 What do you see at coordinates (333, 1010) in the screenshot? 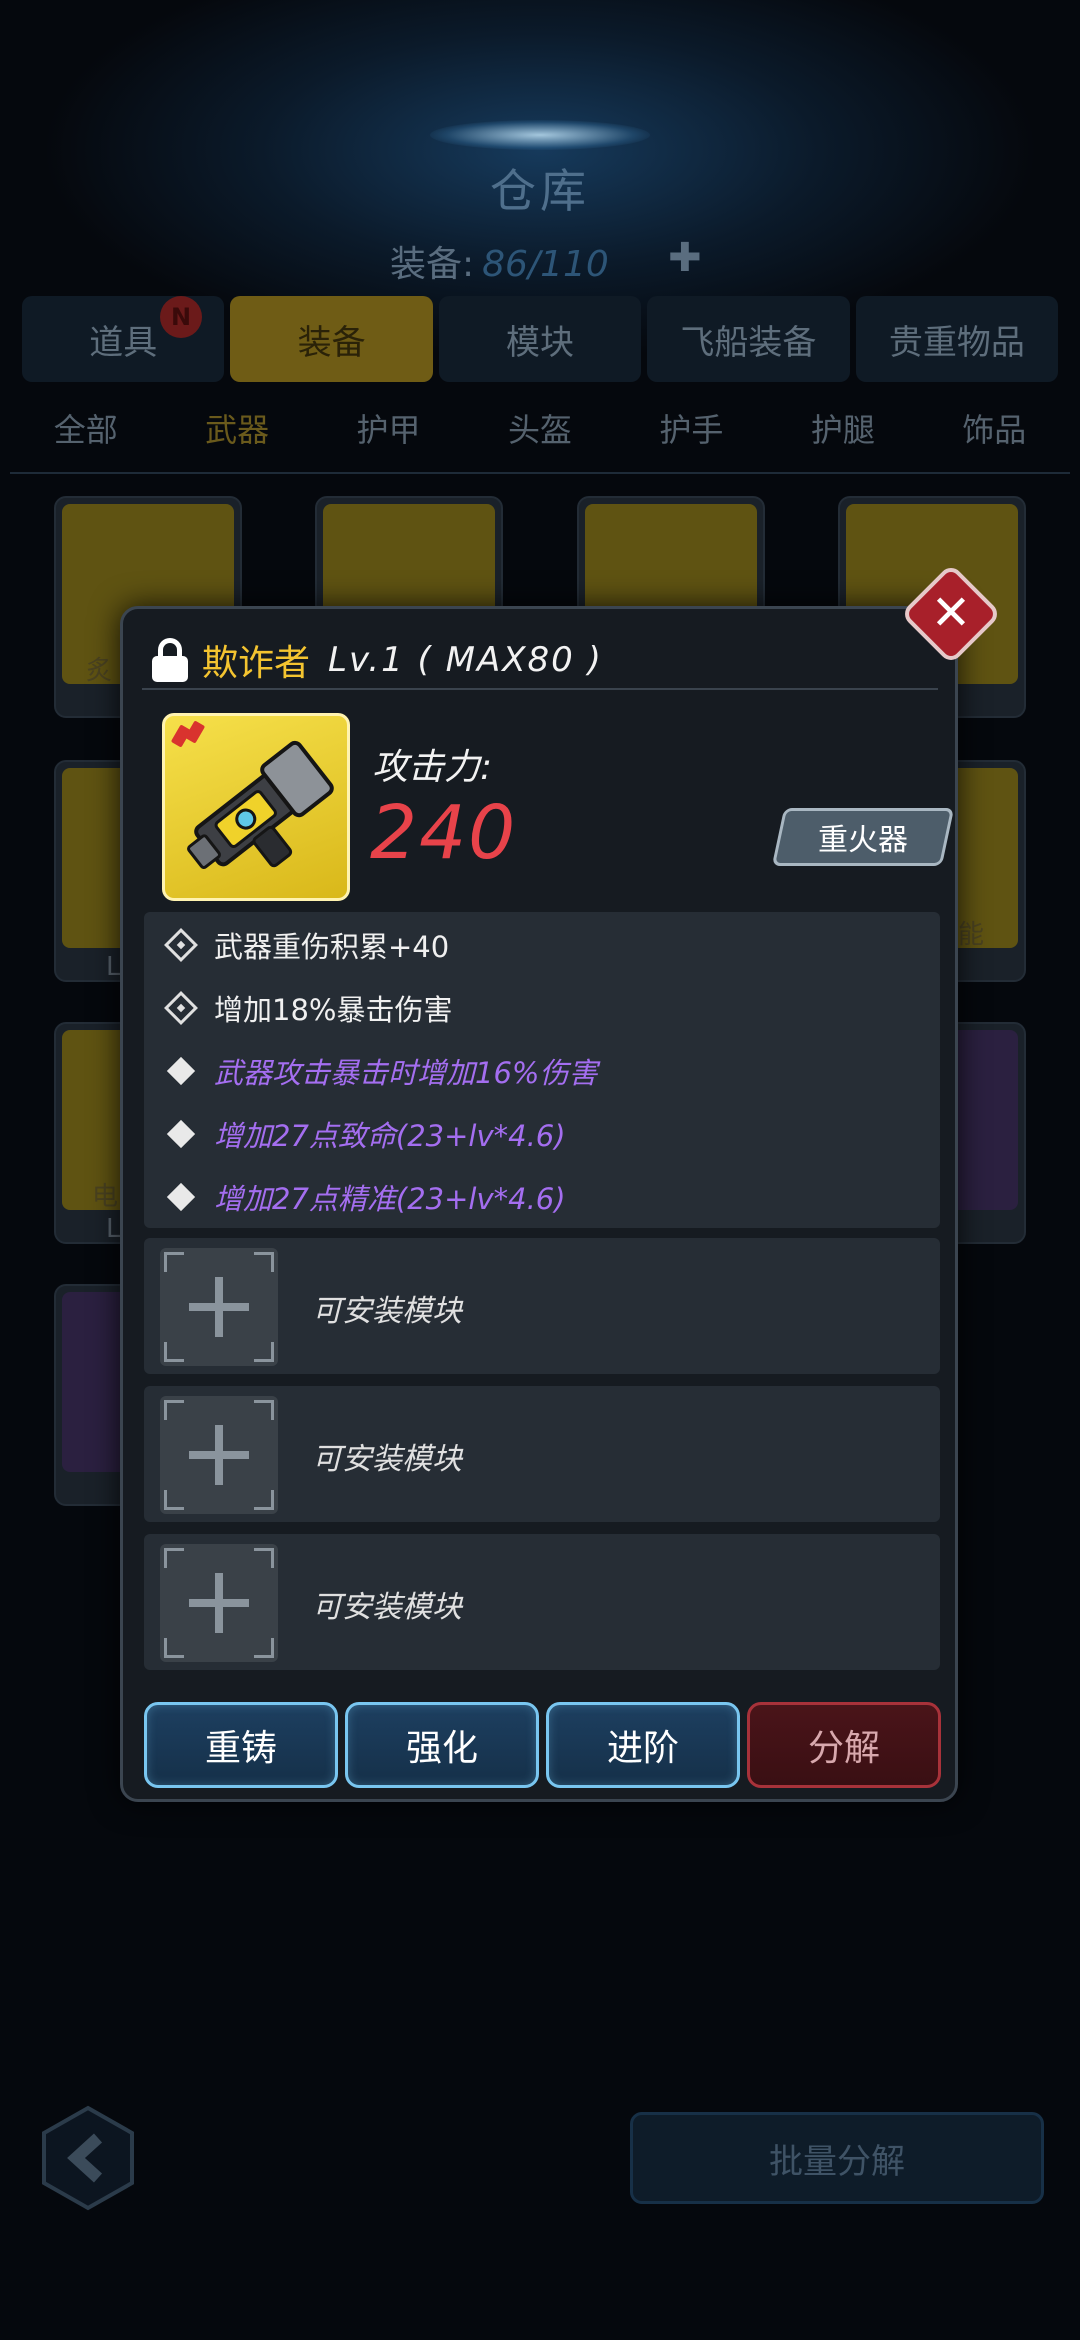
I see `attribute-text: 增加18%暴击伤害` at bounding box center [333, 1010].